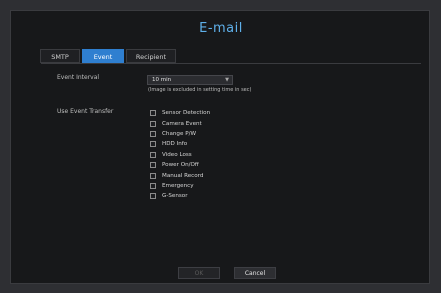 The width and height of the screenshot is (441, 293). I want to click on event-item-label: Emergency, so click(178, 185).